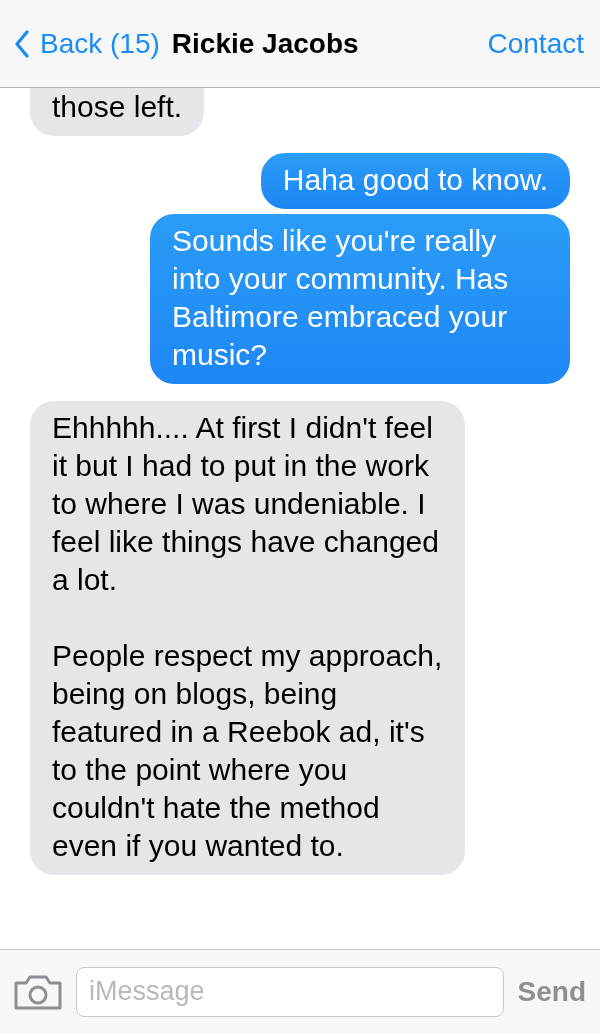 This screenshot has width=600, height=1033. What do you see at coordinates (290, 991) in the screenshot?
I see `message-input-field: iMessage` at bounding box center [290, 991].